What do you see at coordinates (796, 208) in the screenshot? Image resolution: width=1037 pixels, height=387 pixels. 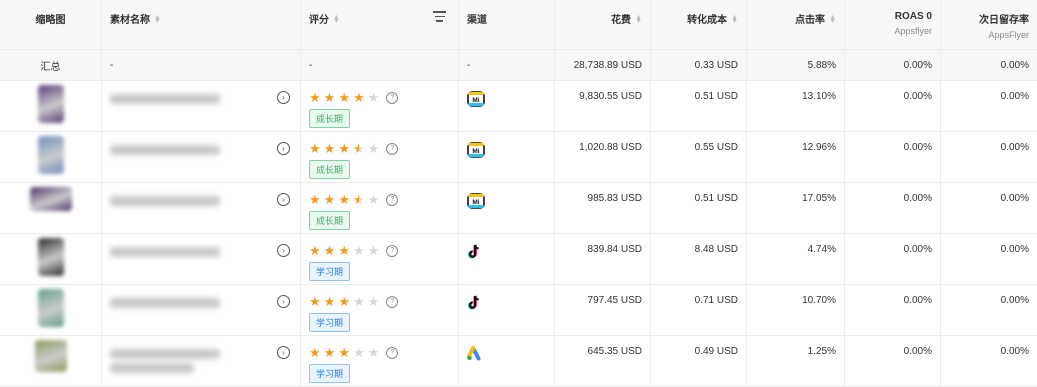 I see `ctr-cell: 17.05%` at bounding box center [796, 208].